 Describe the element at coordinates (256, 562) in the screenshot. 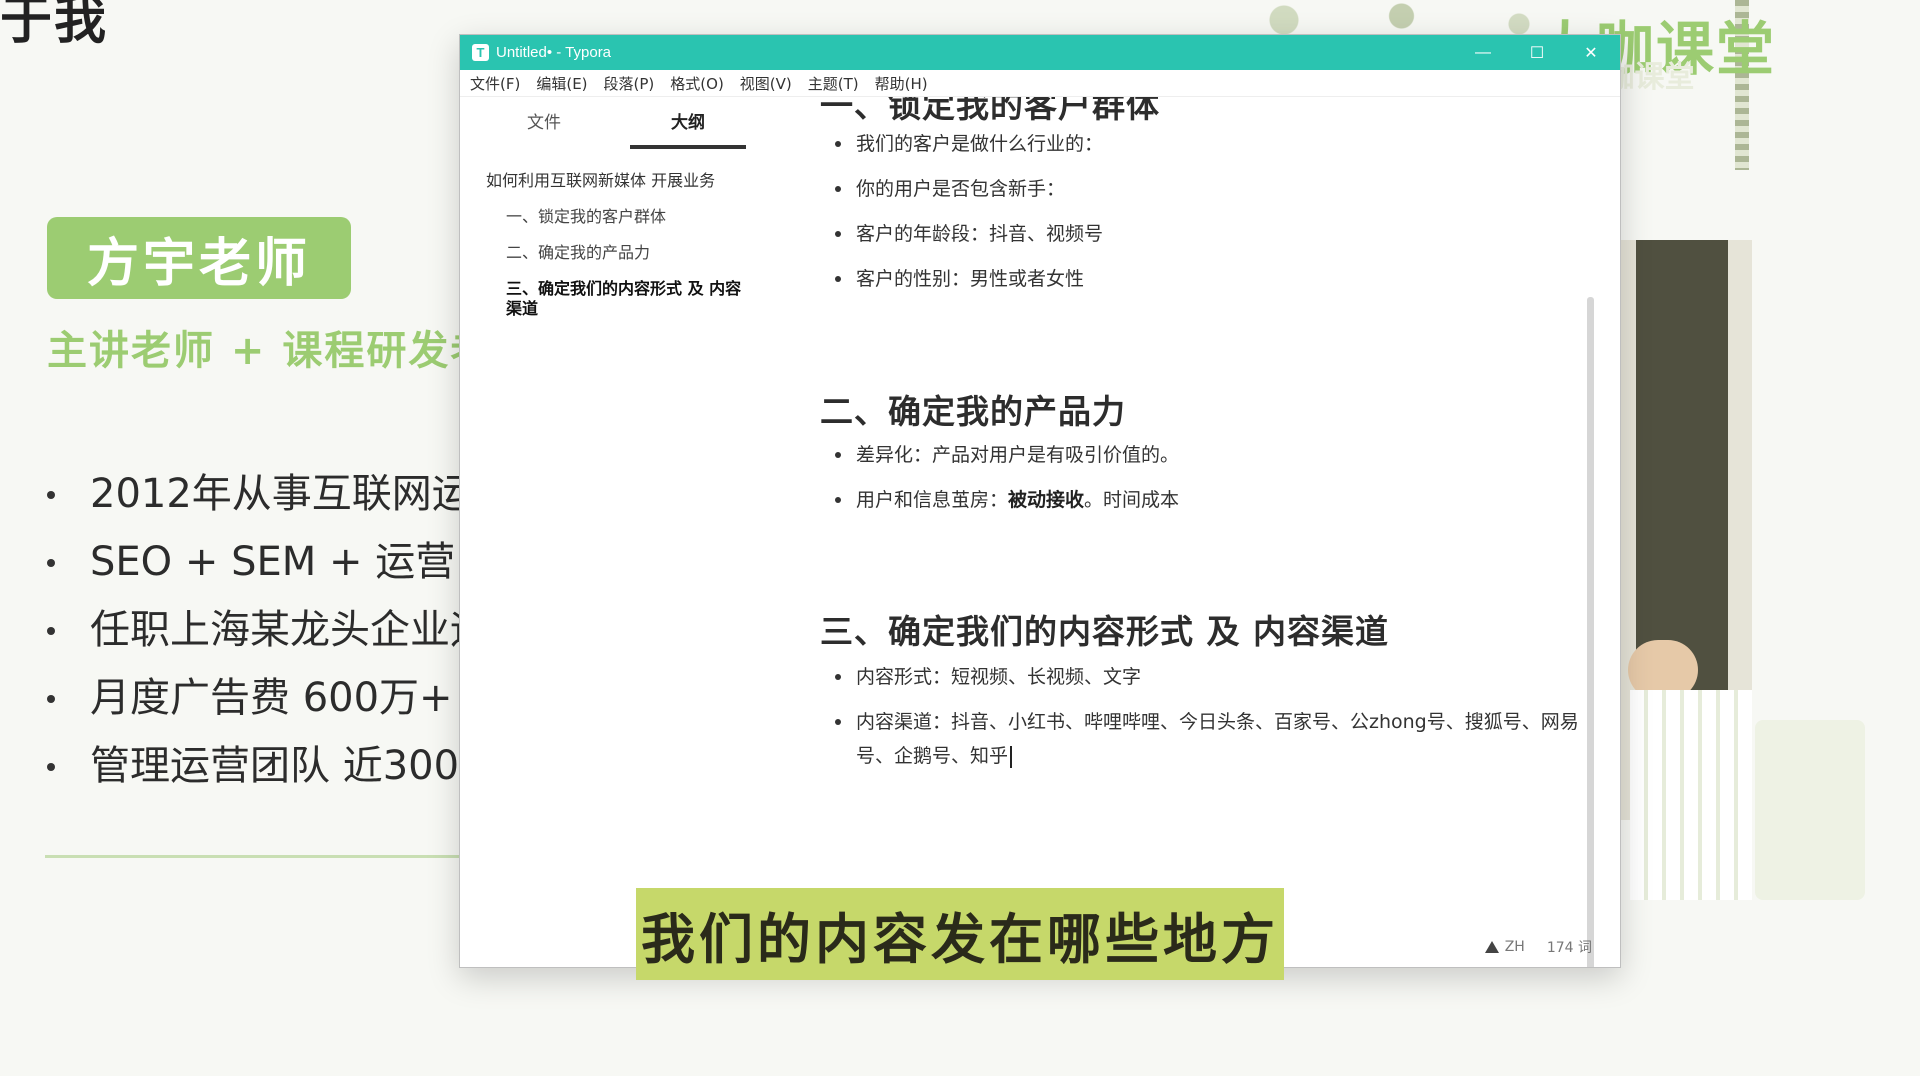

I see `bio-item: SEO + SEM + 运营` at that location.